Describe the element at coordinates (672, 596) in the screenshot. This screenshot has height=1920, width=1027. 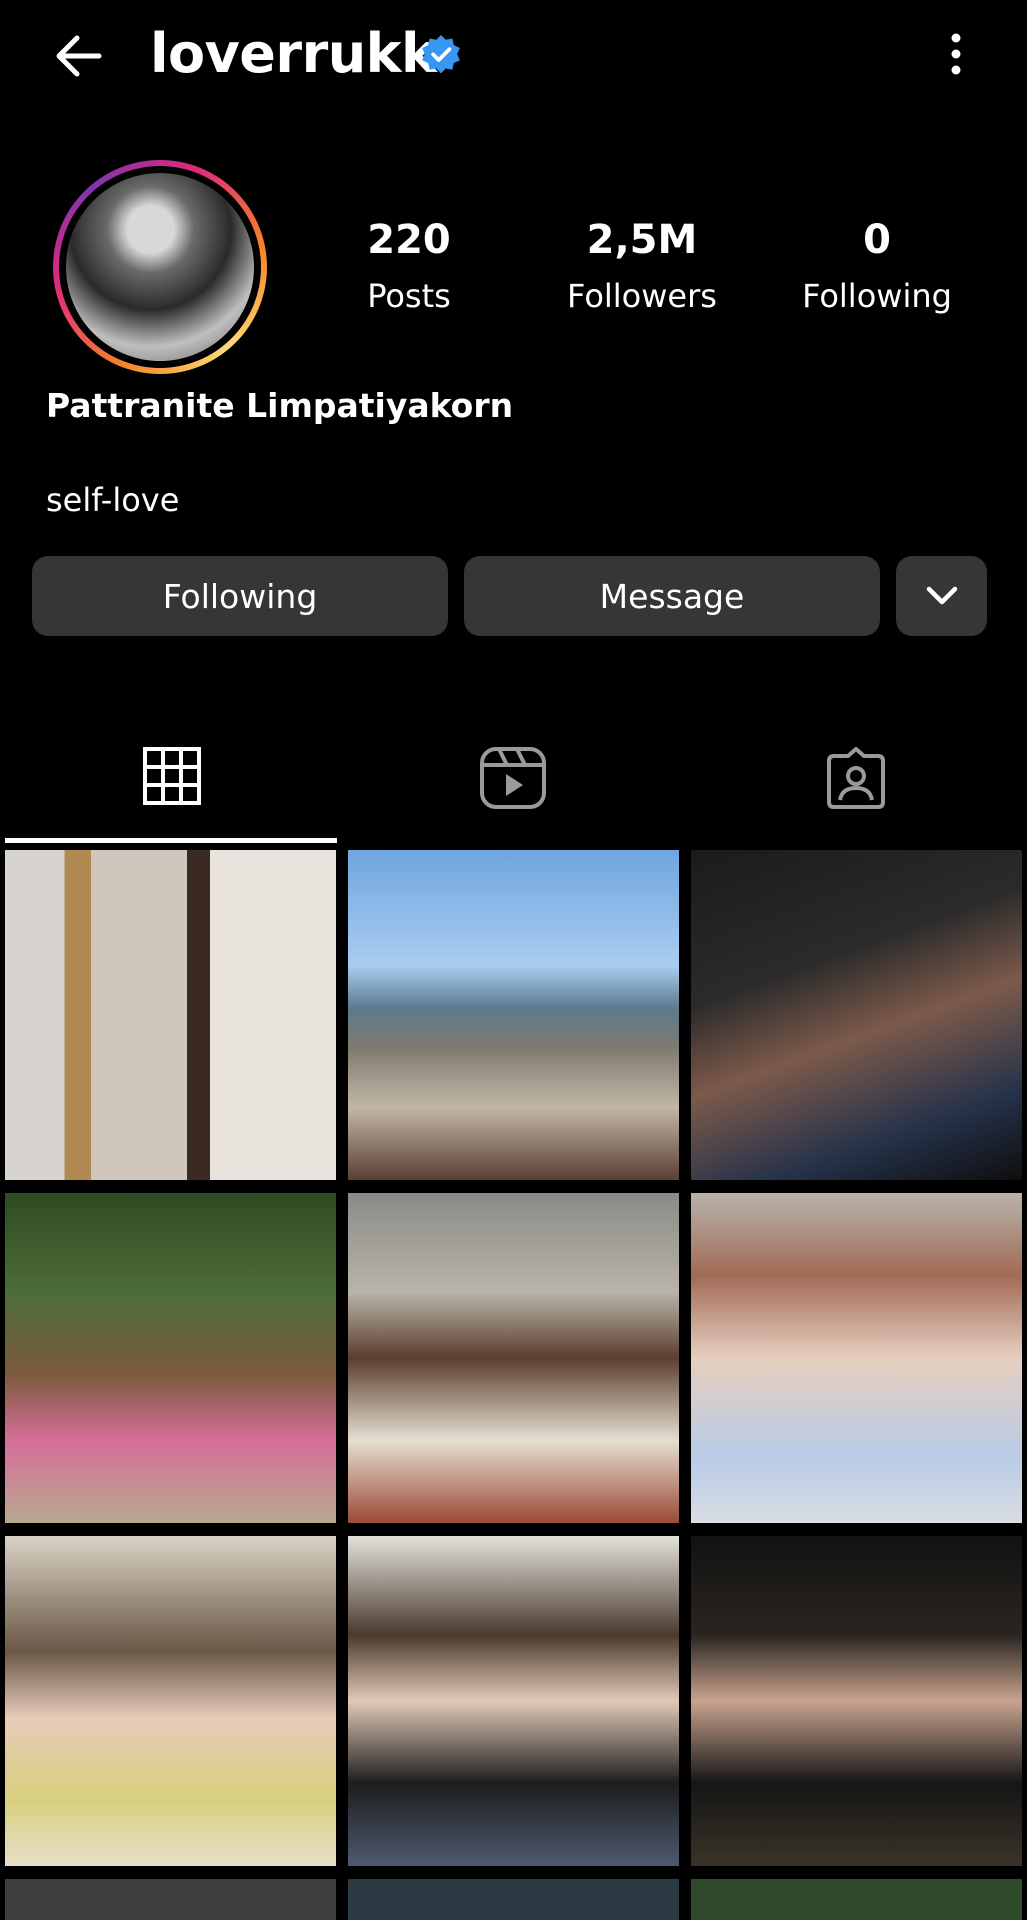
I see `message-button: Message` at that location.